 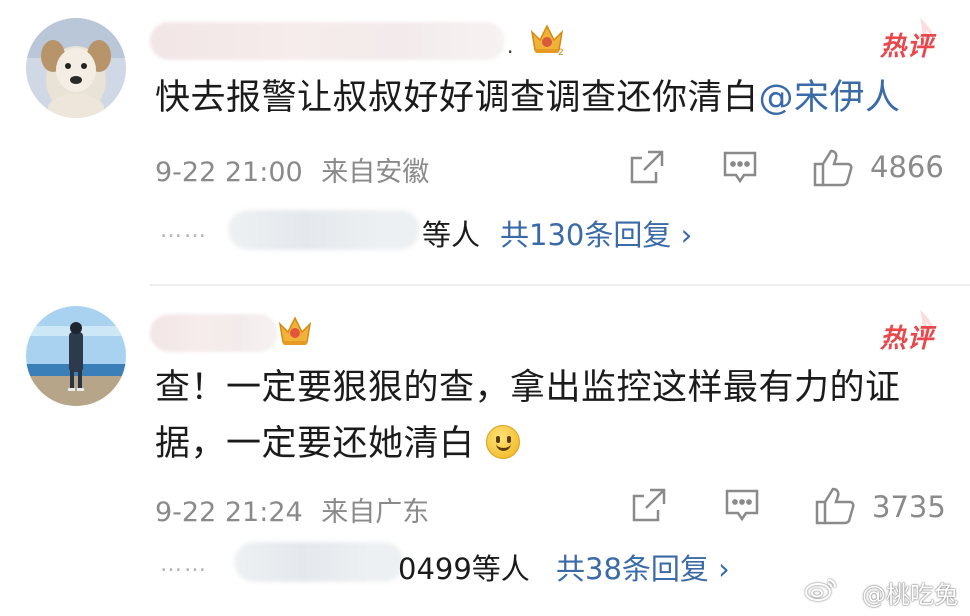 I want to click on comment-text: 查！一定要狠狠的查，拿出监控这样最有力的证 据，一定要还她清白, so click(x=550, y=416).